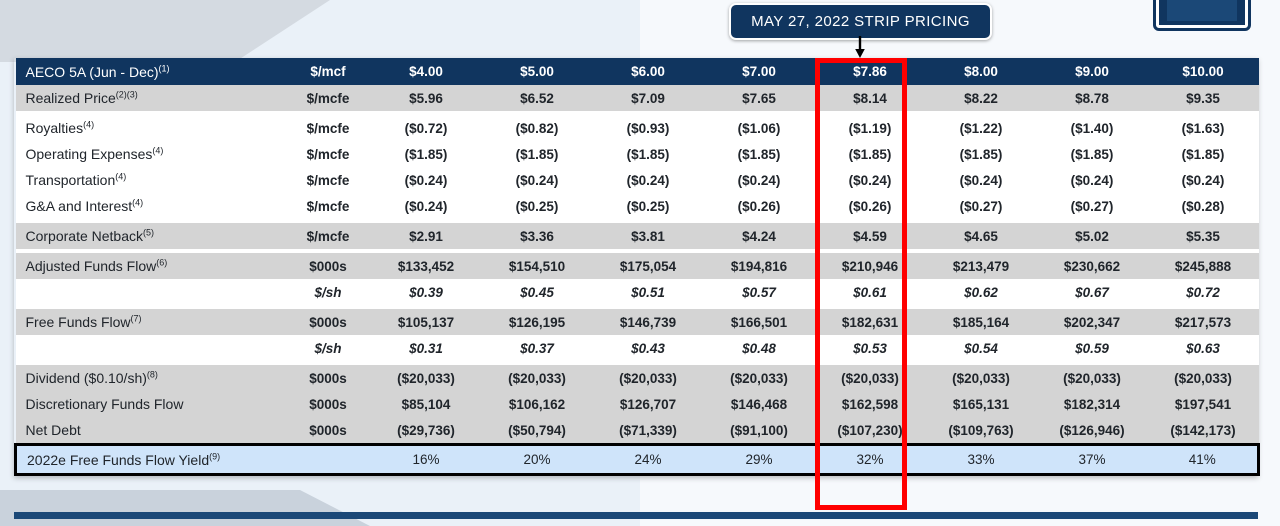  Describe the element at coordinates (759, 431) in the screenshot. I see `row-value-cell-3: ($91,100)` at that location.